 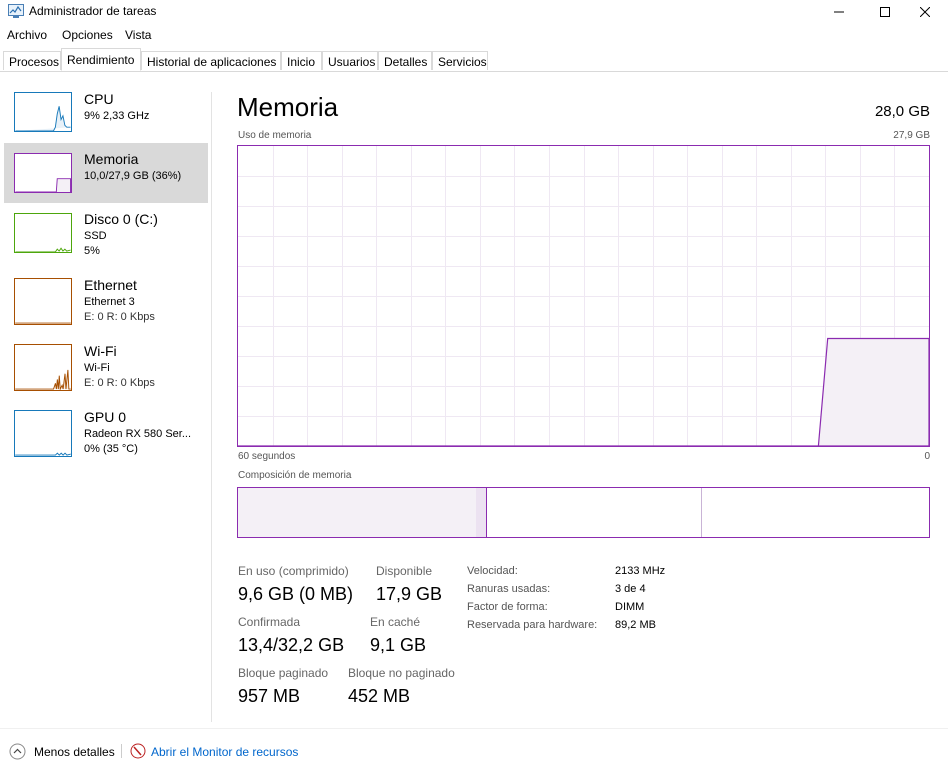 What do you see at coordinates (405, 60) in the screenshot?
I see `tab-detalles: Detalles` at bounding box center [405, 60].